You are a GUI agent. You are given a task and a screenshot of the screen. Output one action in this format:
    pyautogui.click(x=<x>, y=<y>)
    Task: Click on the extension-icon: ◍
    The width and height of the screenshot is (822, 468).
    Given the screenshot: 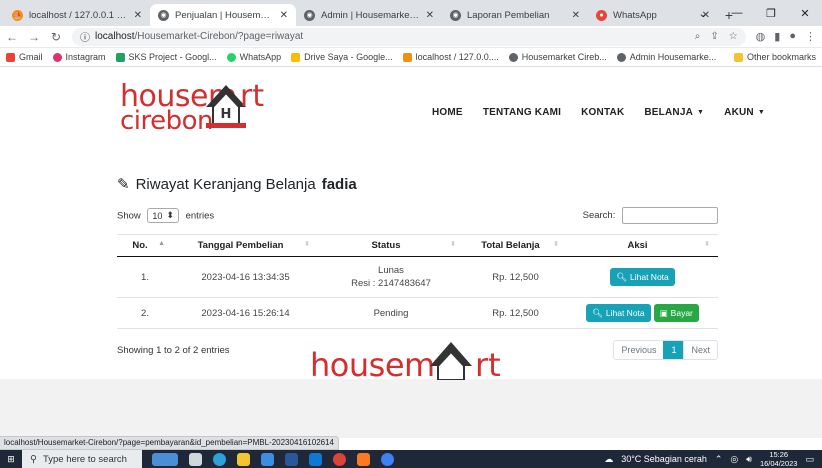 What is the action you would take?
    pyautogui.click(x=761, y=36)
    